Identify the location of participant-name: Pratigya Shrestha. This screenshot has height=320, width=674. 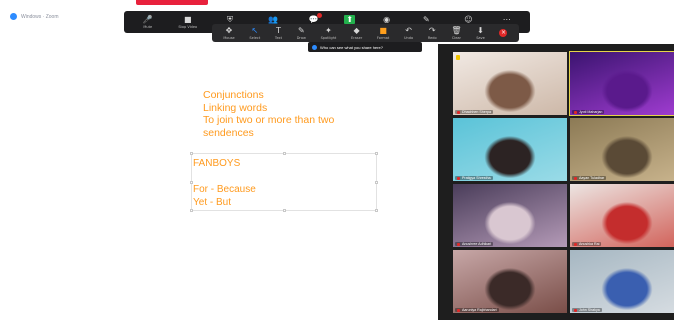
(476, 178).